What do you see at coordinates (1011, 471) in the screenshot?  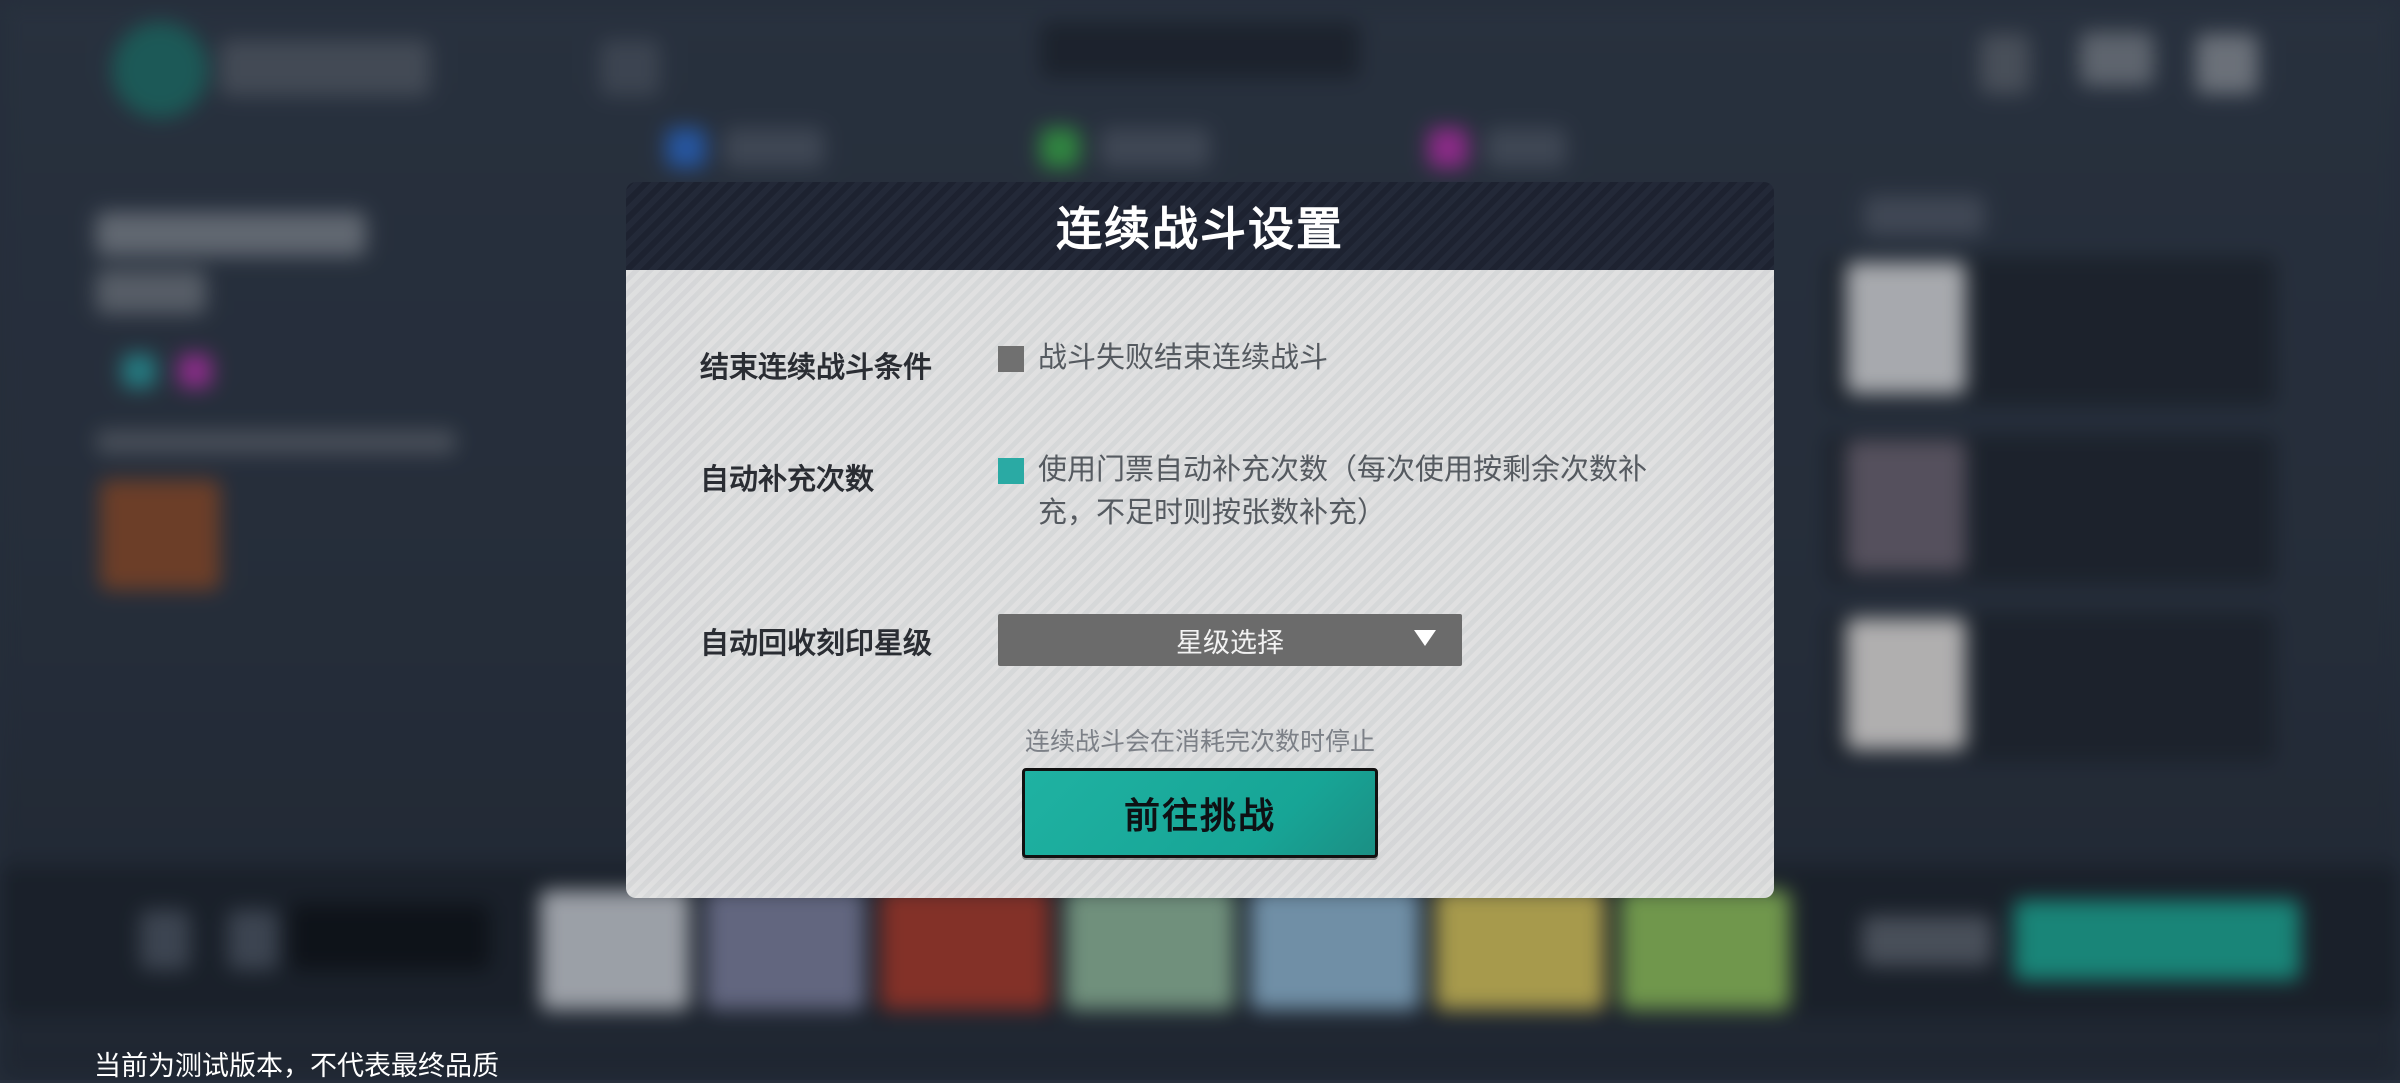 I see `auto-refill-checkbox` at bounding box center [1011, 471].